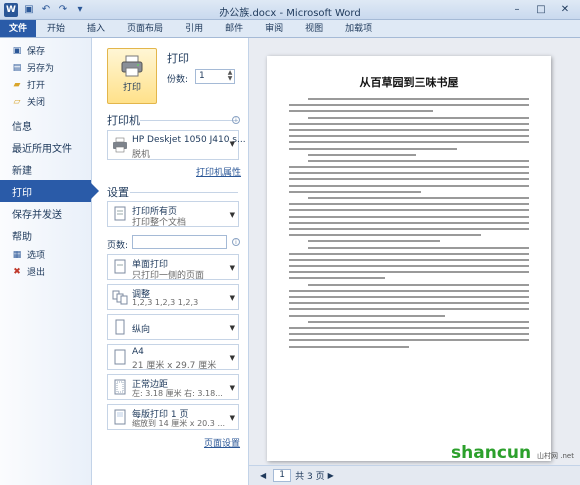  I want to click on copies-spinner: ▲ ▼, so click(230, 76).